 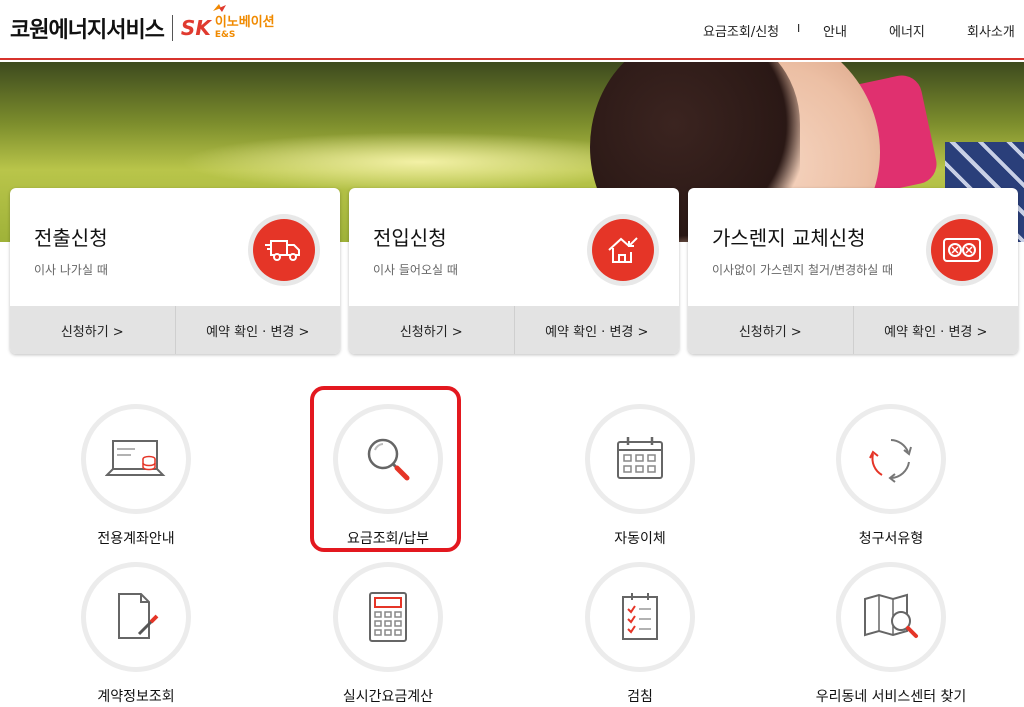 What do you see at coordinates (388, 697) in the screenshot?
I see `service-label: 실시간요금계산` at bounding box center [388, 697].